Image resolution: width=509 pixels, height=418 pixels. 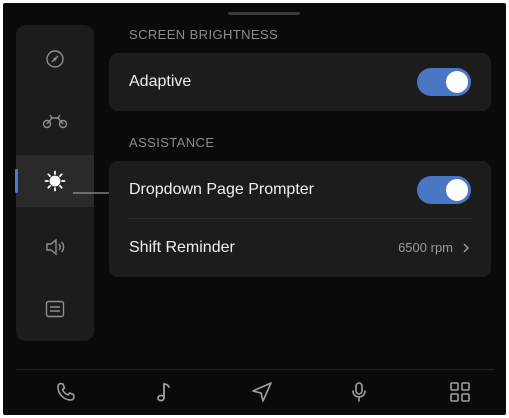 I want to click on dropdown-page-prompter-label: Dropdown Page Prompter, so click(x=221, y=189).